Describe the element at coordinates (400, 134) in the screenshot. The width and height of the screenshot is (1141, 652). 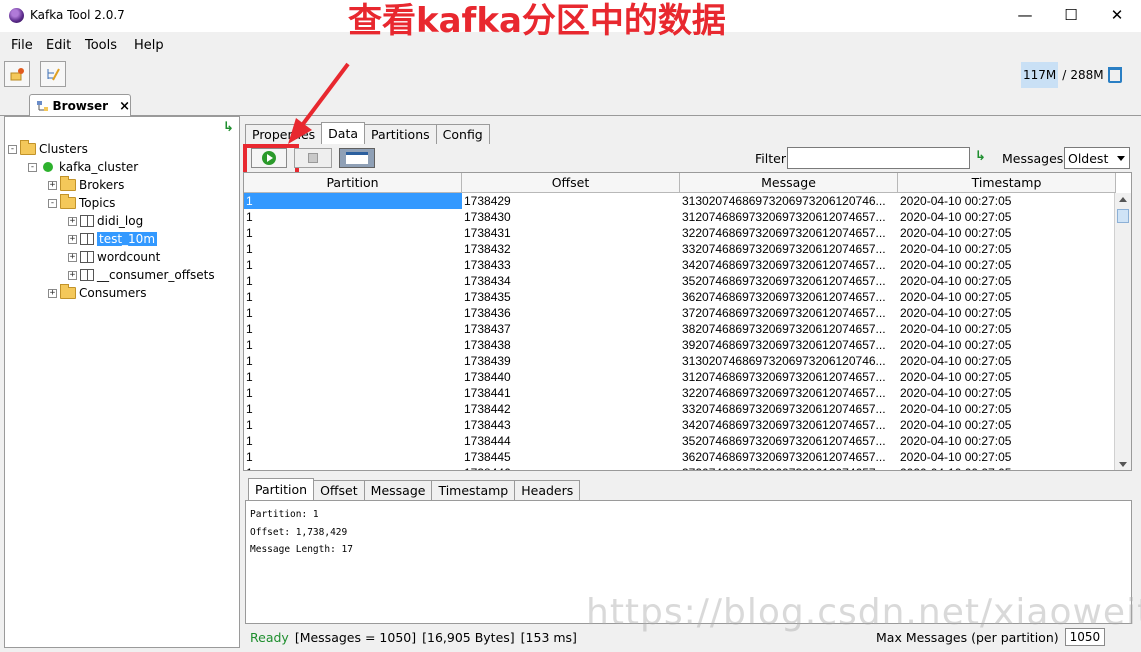
I see `tab-partitions: Partitions` at that location.